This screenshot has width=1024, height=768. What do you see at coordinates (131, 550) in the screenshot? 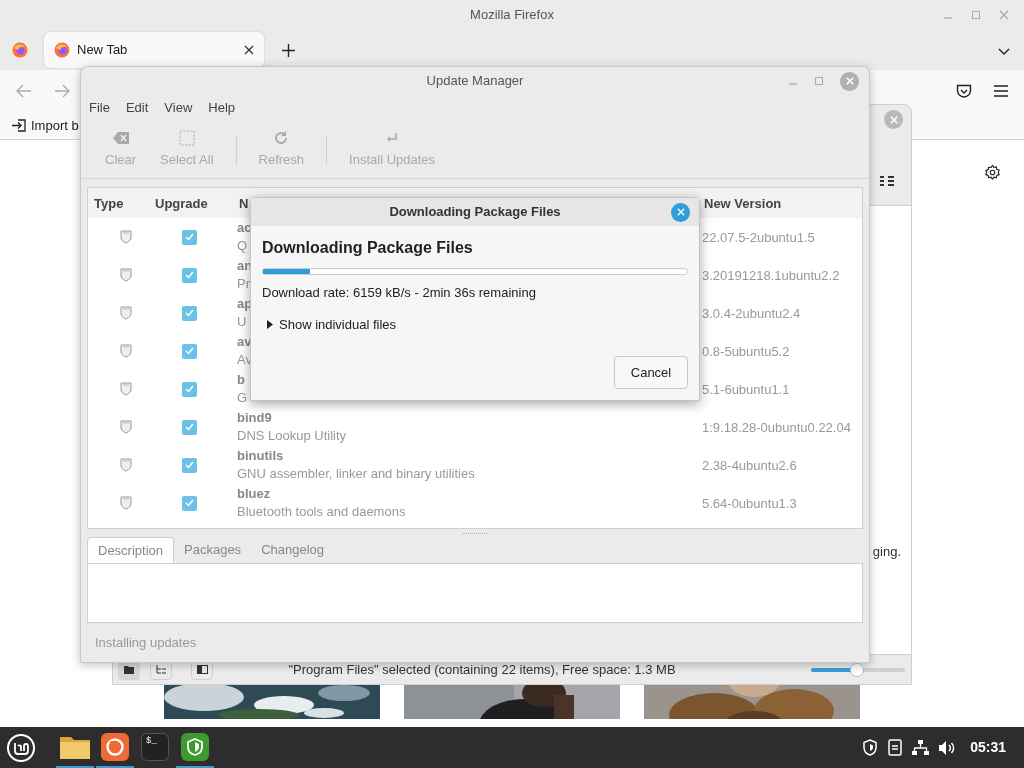
I see `tab: Description` at bounding box center [131, 550].